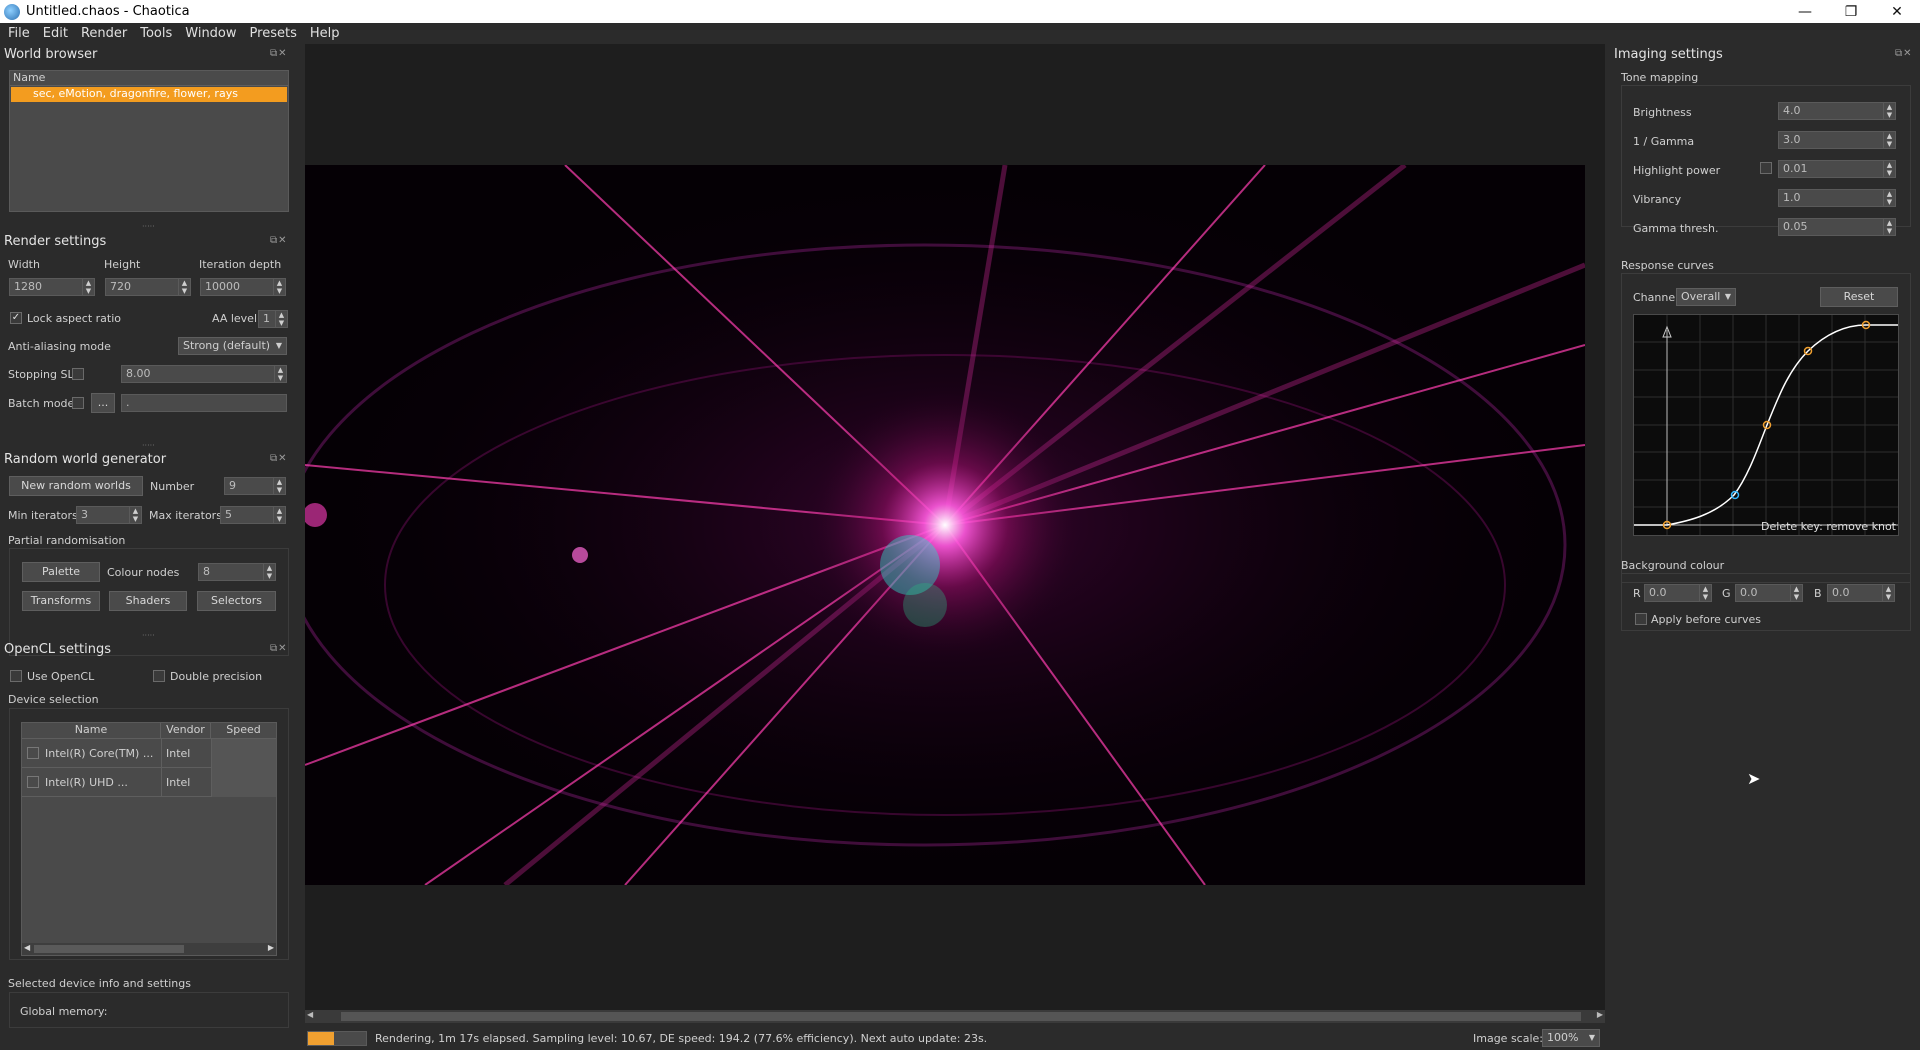  Describe the element at coordinates (1851, 11) in the screenshot. I see `maximize-button: ❐` at that location.